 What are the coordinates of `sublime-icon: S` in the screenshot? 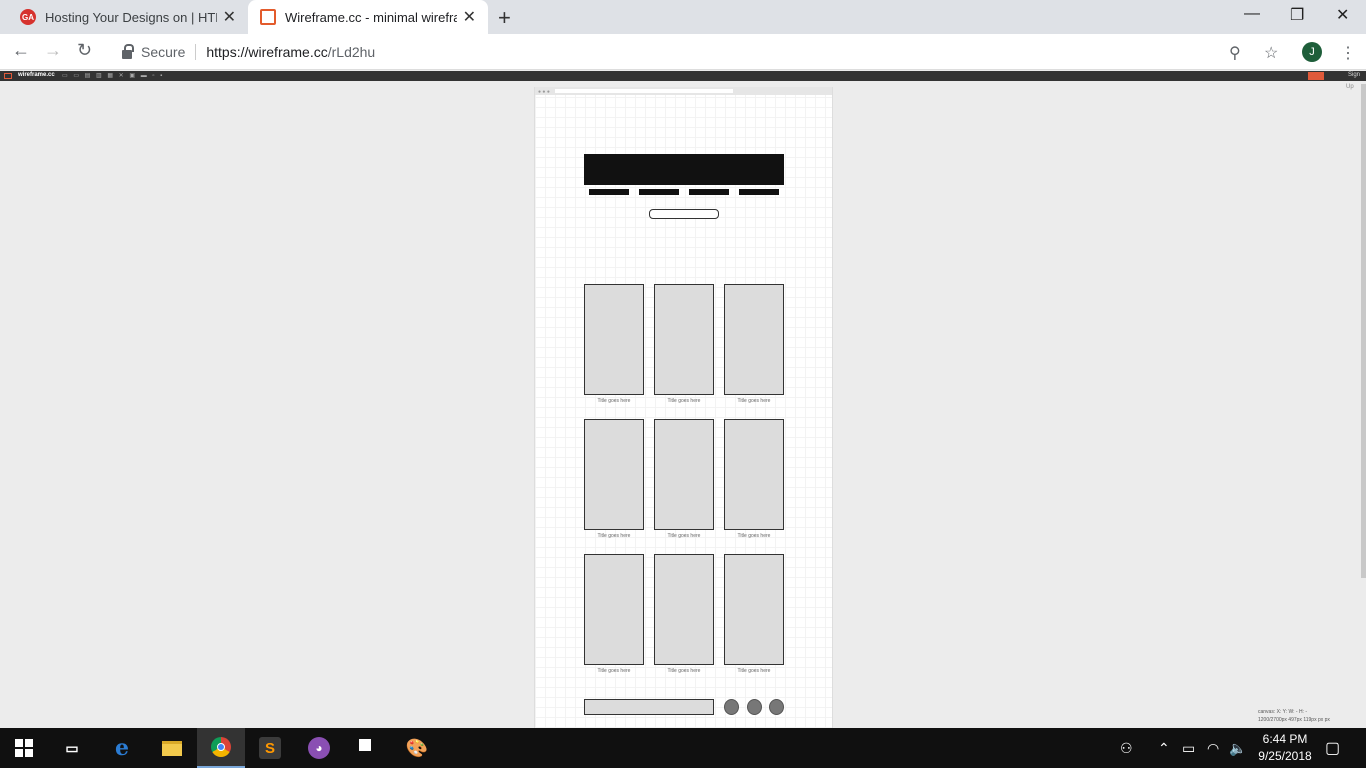 It's located at (270, 748).